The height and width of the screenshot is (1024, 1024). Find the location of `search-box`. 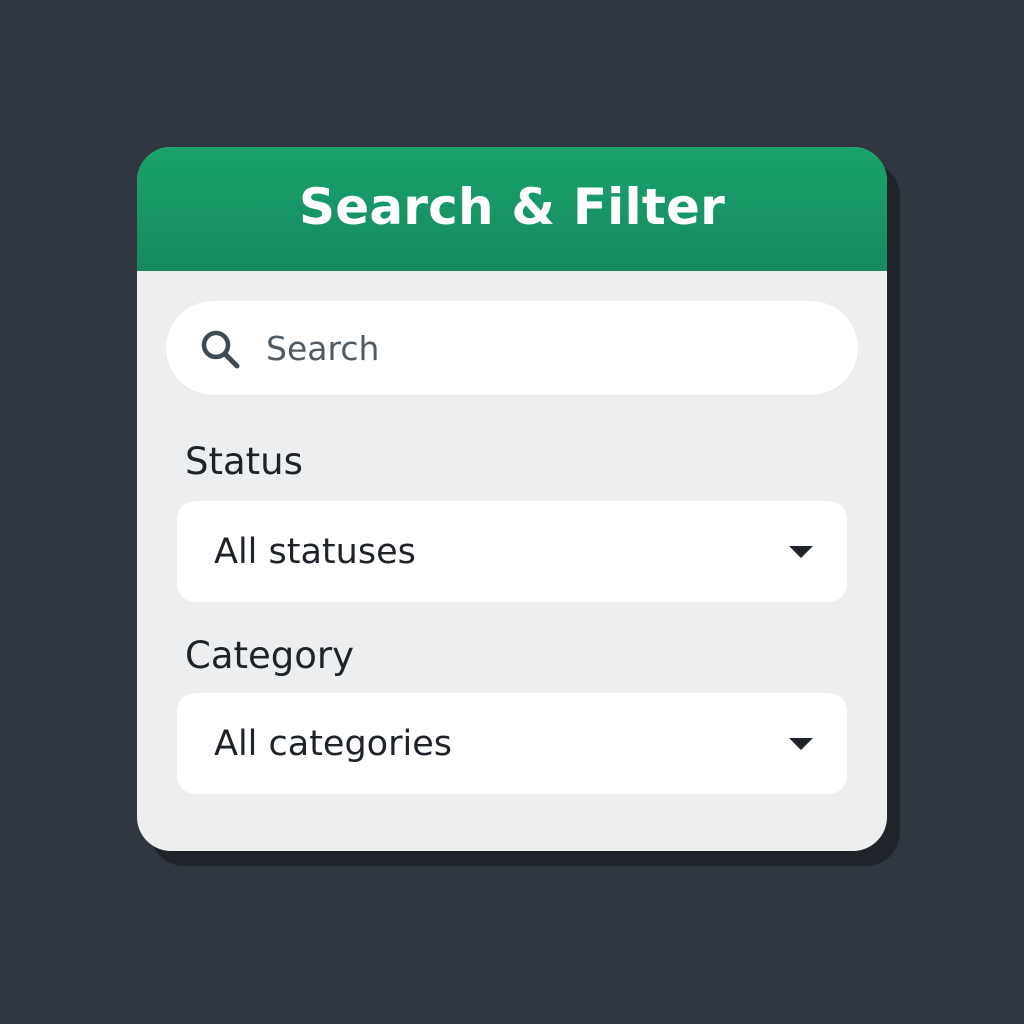

search-box is located at coordinates (512, 348).